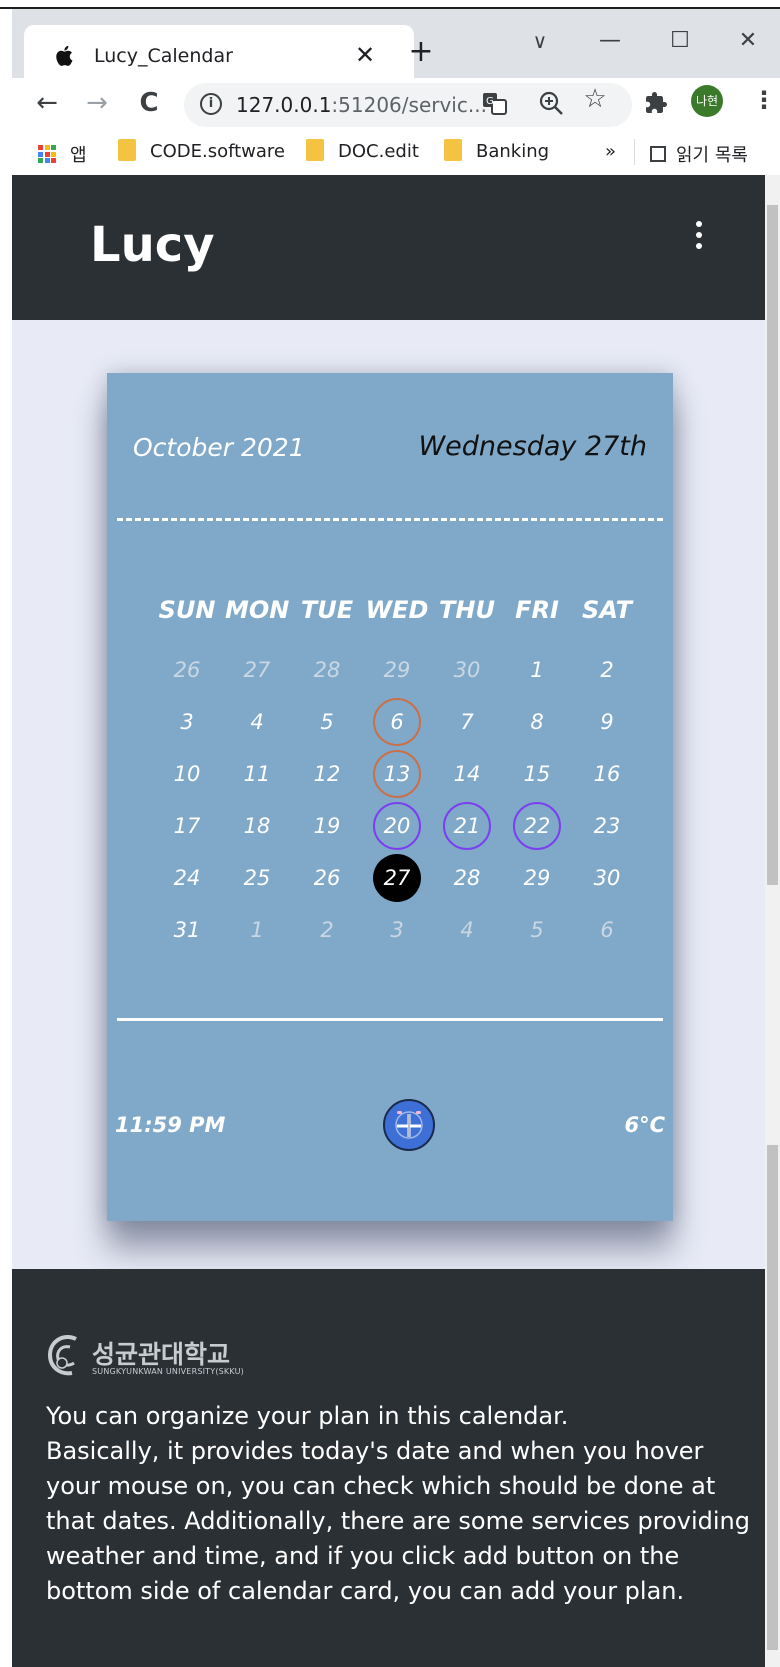 The width and height of the screenshot is (780, 1667). What do you see at coordinates (532, 446) in the screenshot?
I see `today-label: Wednesday 27th` at bounding box center [532, 446].